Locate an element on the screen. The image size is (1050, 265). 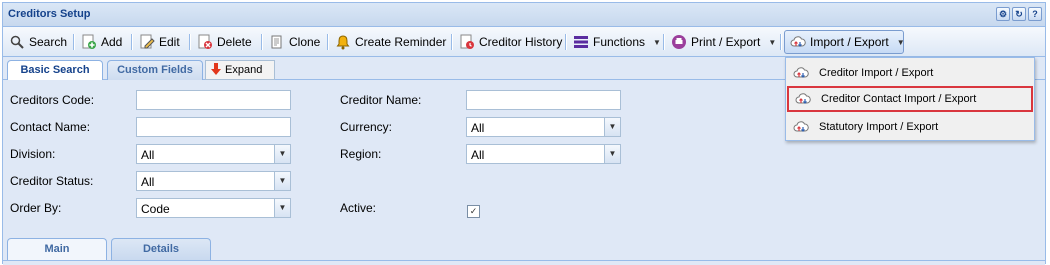
delete-button: Delete is located at coordinates (224, 42).